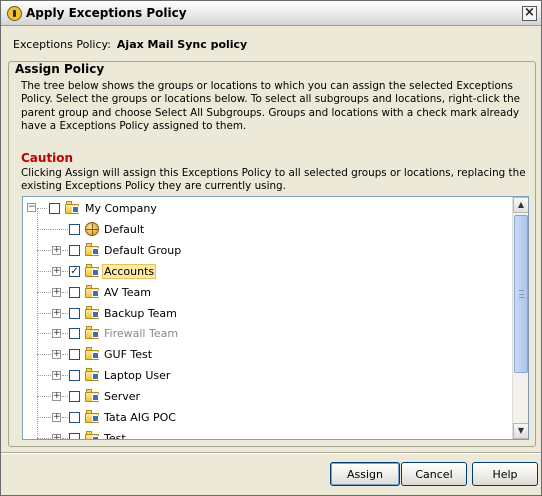 The height and width of the screenshot is (496, 542). Describe the element at coordinates (115, 435) in the screenshot. I see `tree-node-test: Test` at that location.